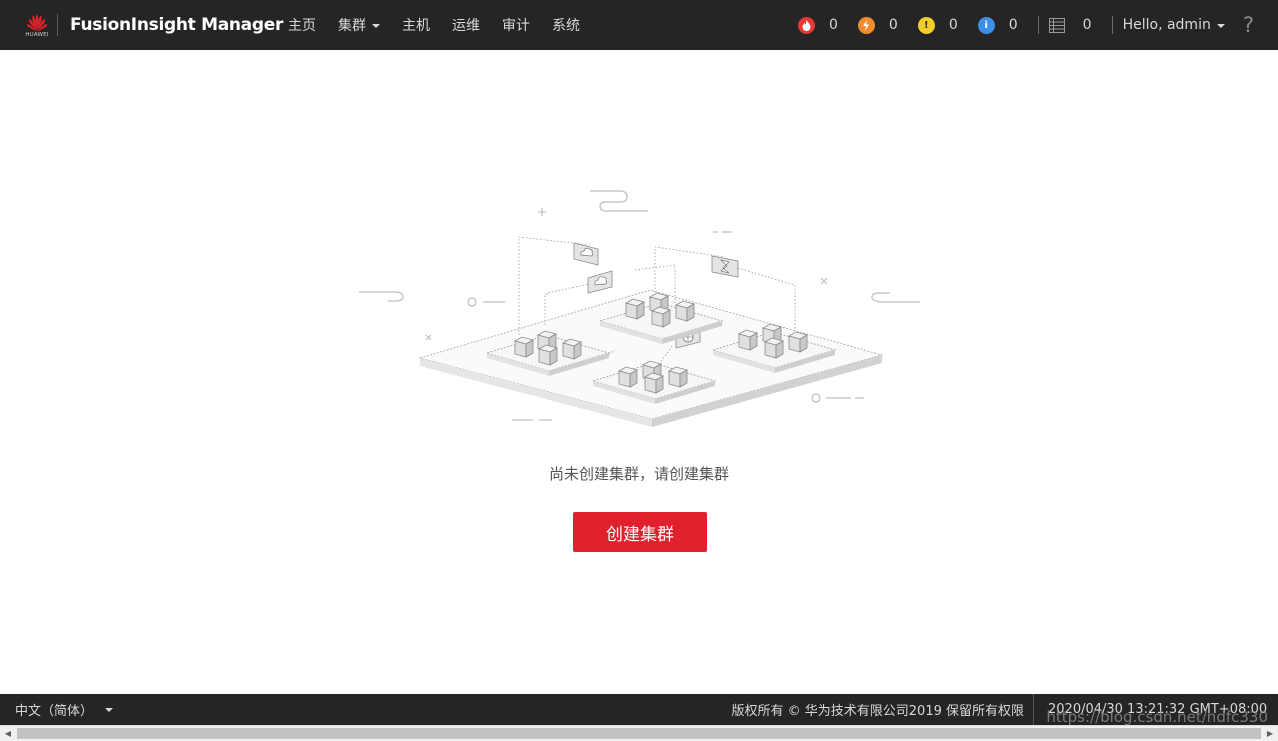 The image size is (1278, 741). I want to click on footer-divider, so click(1033, 709).